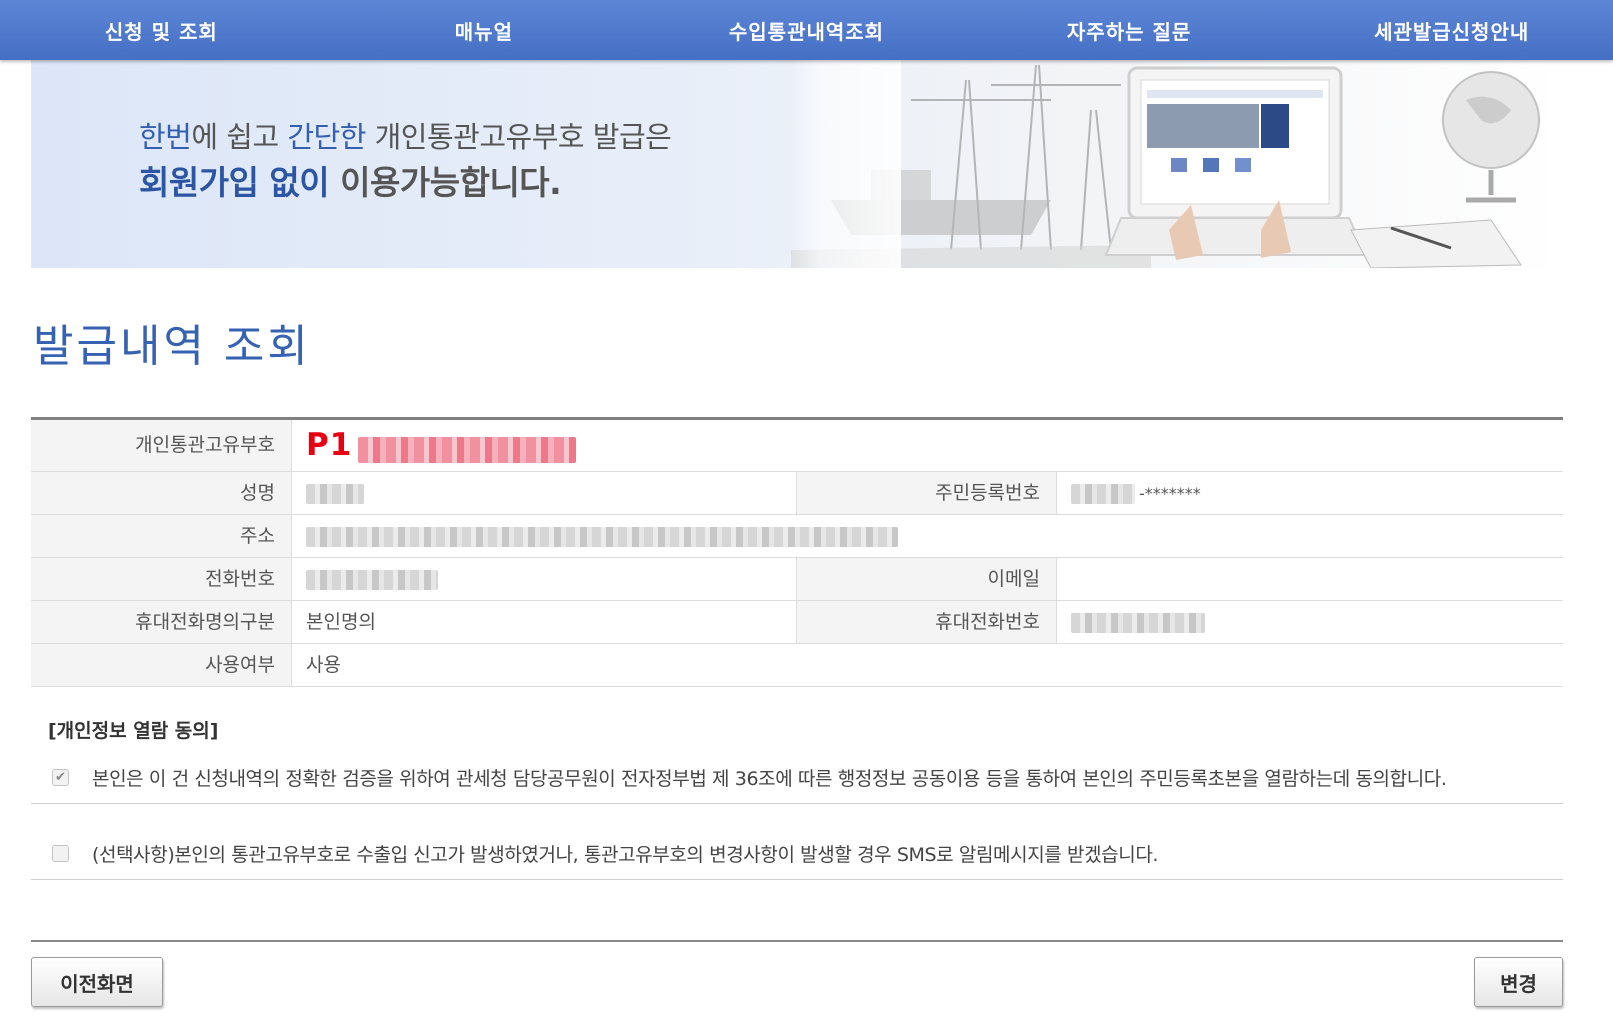 The width and height of the screenshot is (1613, 1022). I want to click on usage-value: 사용, so click(927, 665).